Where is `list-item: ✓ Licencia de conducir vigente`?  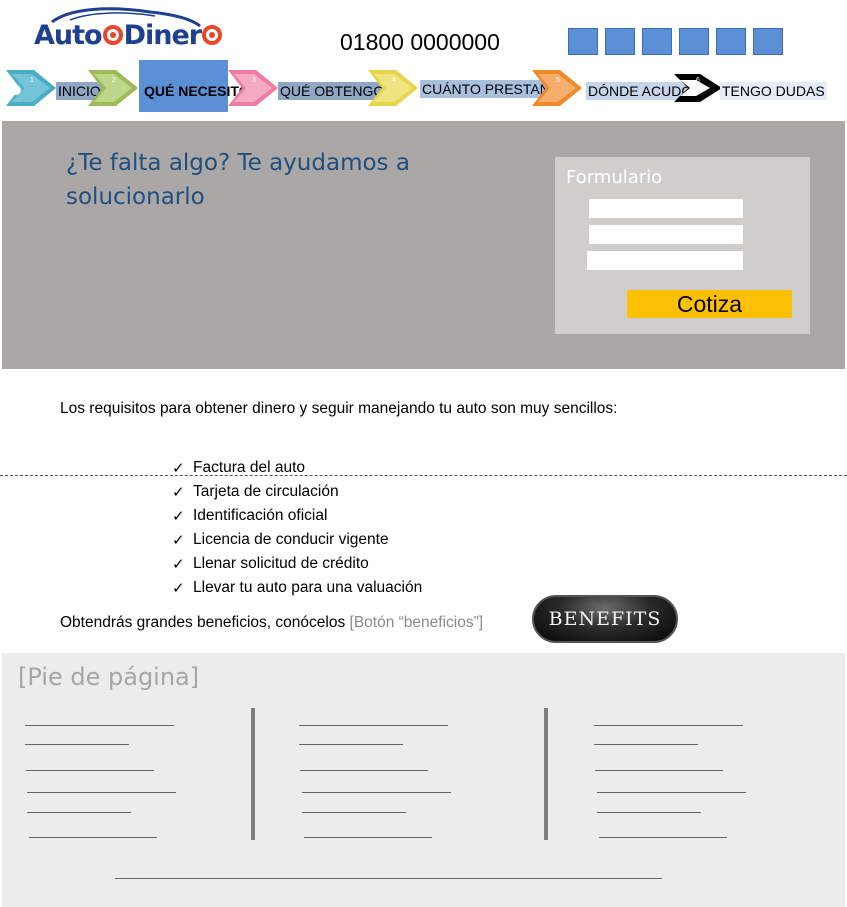
list-item: ✓ Licencia de conducir vigente is located at coordinates (297, 540).